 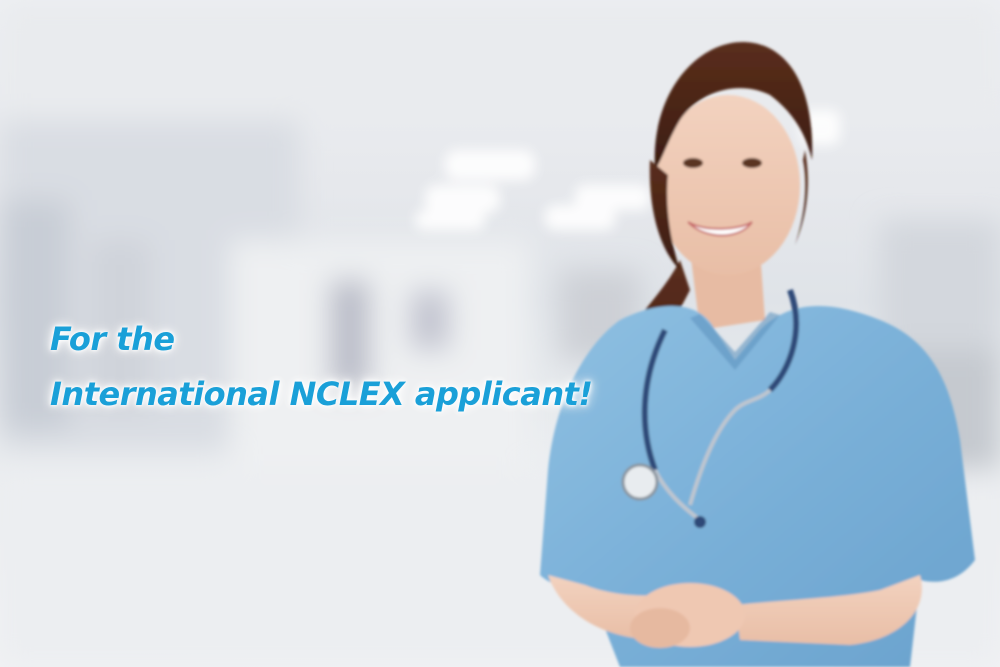 What do you see at coordinates (321, 367) in the screenshot?
I see `headline: For the International NCLEX applicant!` at bounding box center [321, 367].